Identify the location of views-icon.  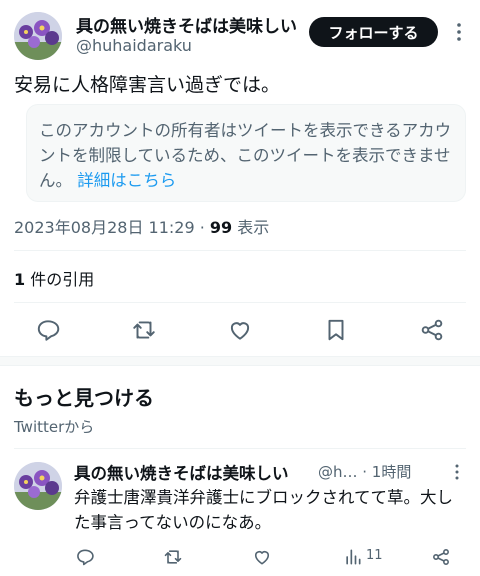
(353, 557).